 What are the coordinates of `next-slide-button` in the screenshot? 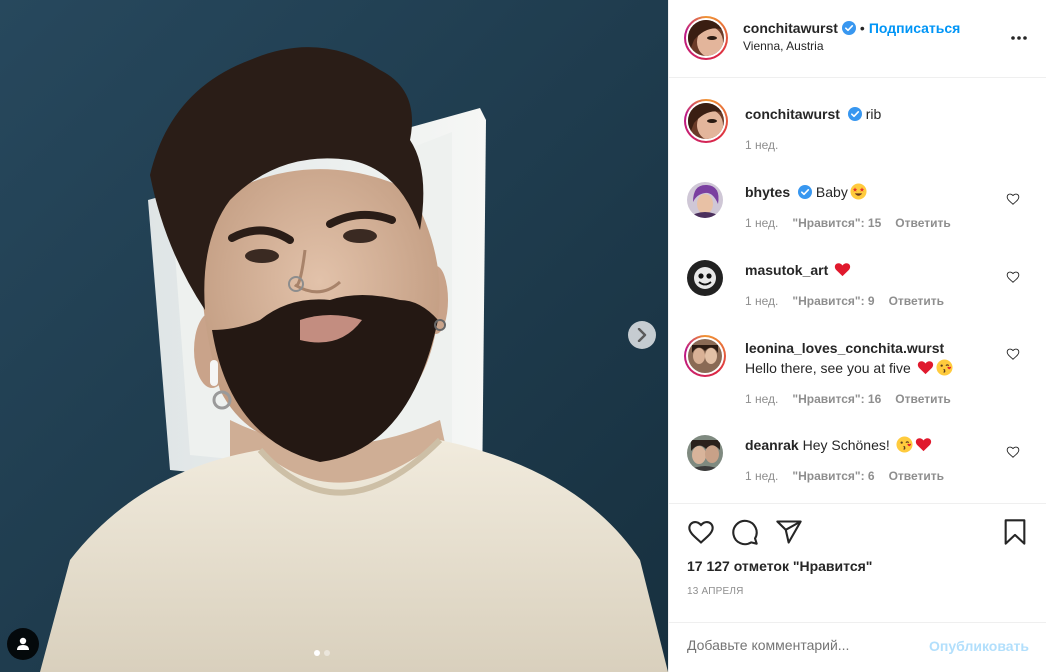 It's located at (642, 335).